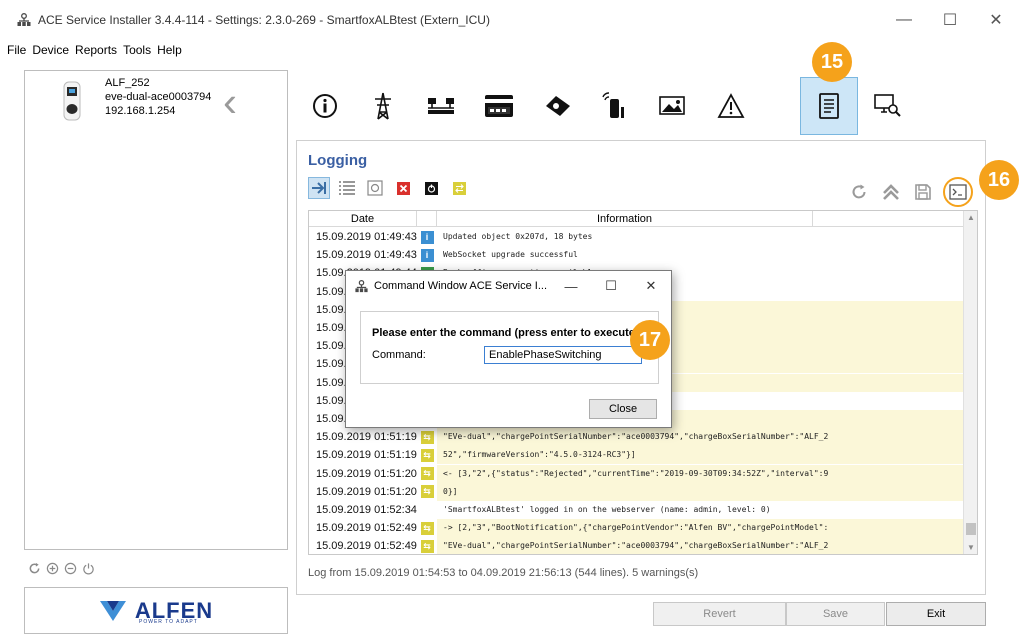  Describe the element at coordinates (650, 340) in the screenshot. I see `callout-badge-17: 17` at that location.